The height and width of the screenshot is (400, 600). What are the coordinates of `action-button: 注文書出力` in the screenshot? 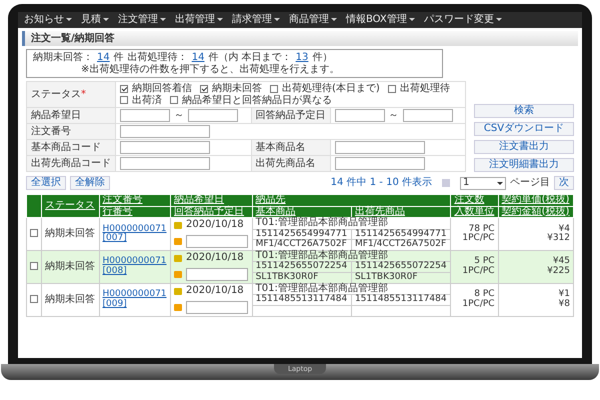 It's located at (524, 147).